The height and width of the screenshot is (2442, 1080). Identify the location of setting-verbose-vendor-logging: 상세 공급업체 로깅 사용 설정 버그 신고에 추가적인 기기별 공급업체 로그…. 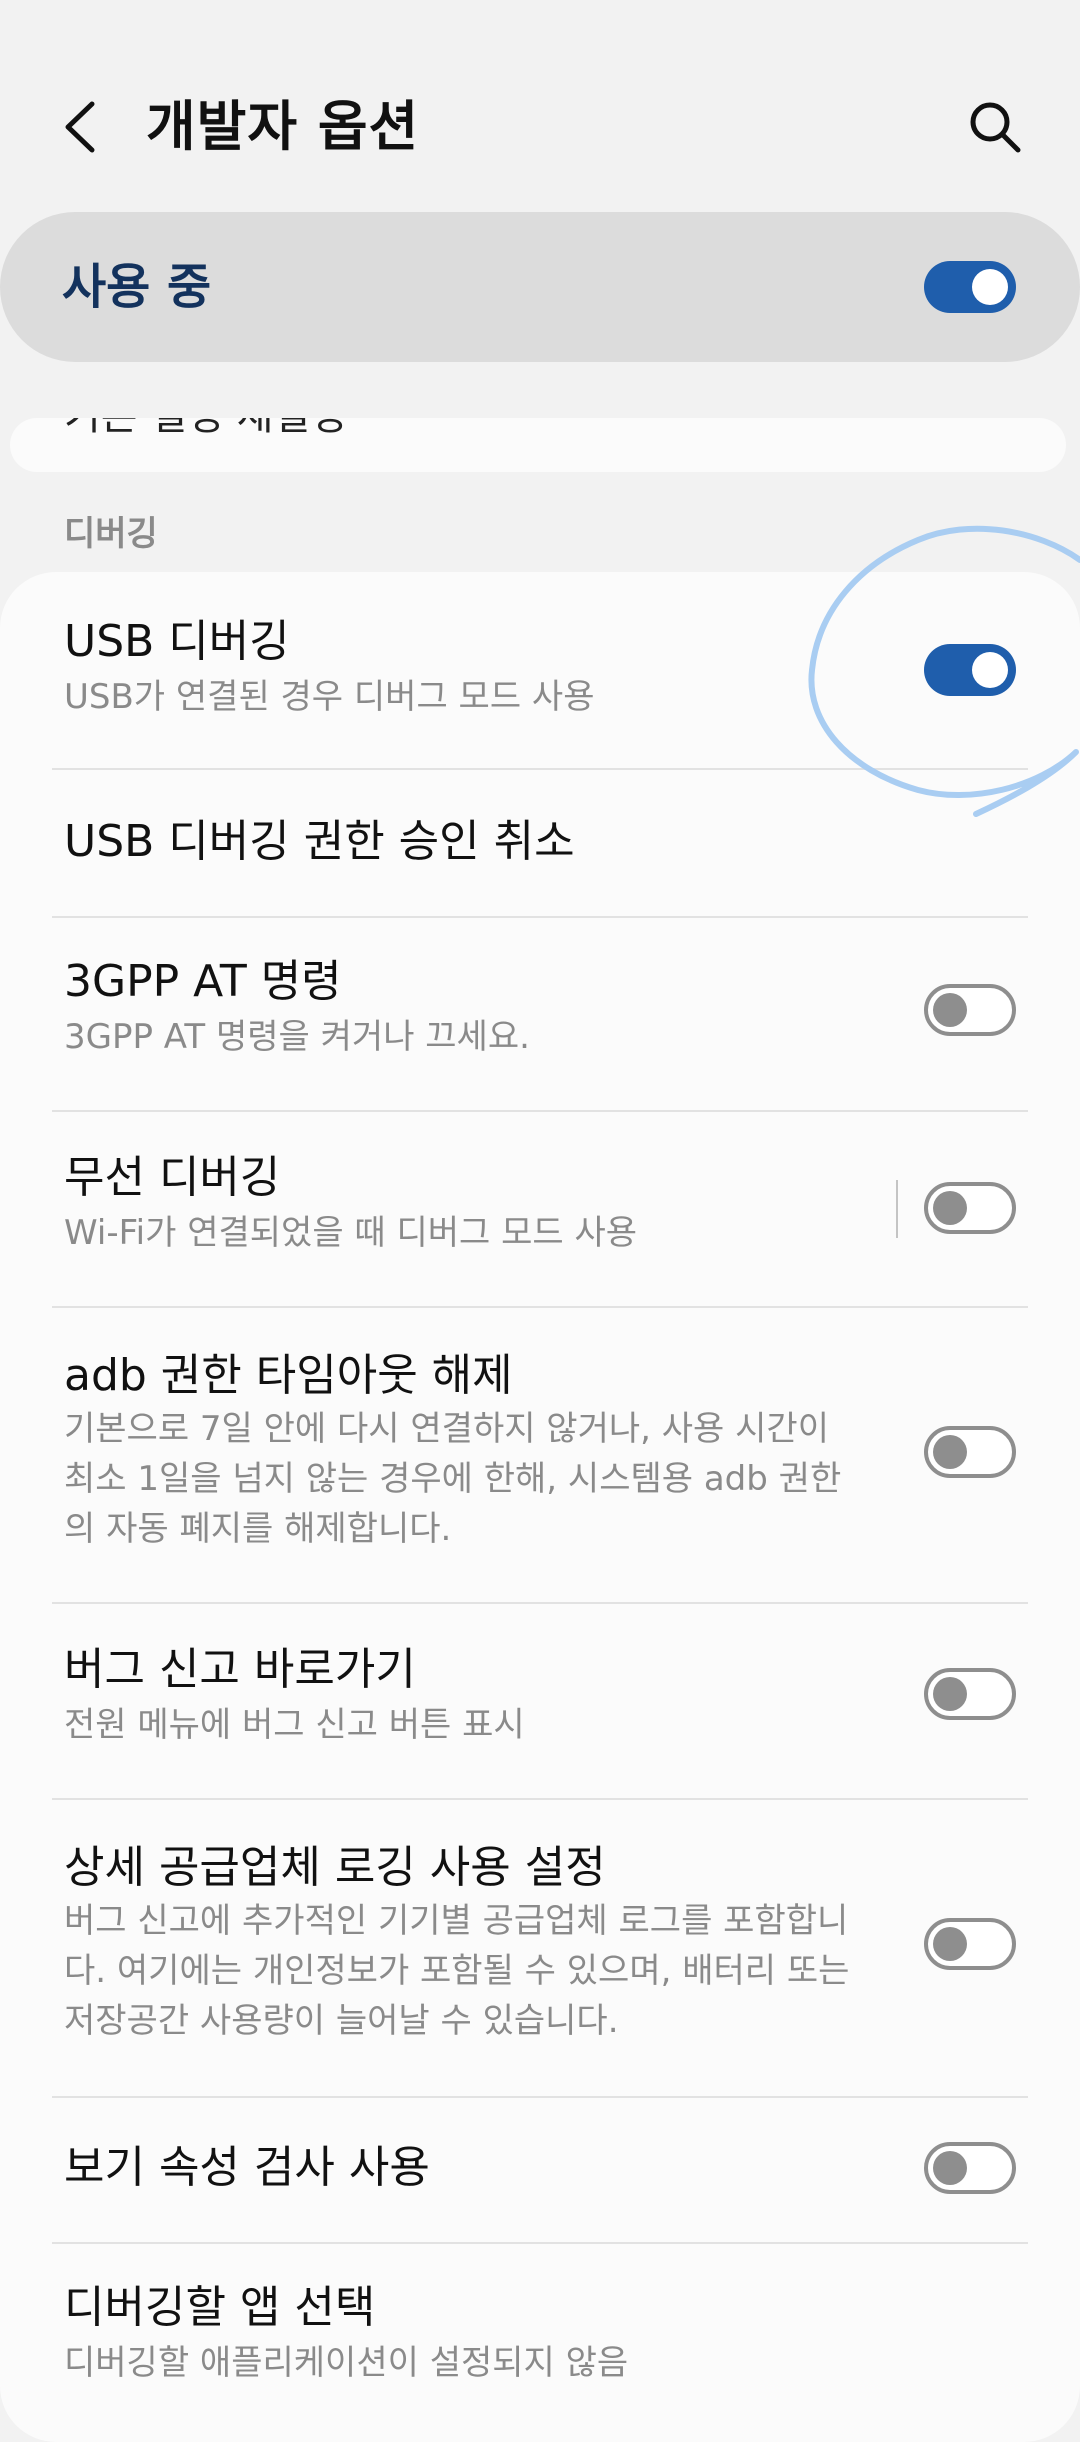
(540, 1948).